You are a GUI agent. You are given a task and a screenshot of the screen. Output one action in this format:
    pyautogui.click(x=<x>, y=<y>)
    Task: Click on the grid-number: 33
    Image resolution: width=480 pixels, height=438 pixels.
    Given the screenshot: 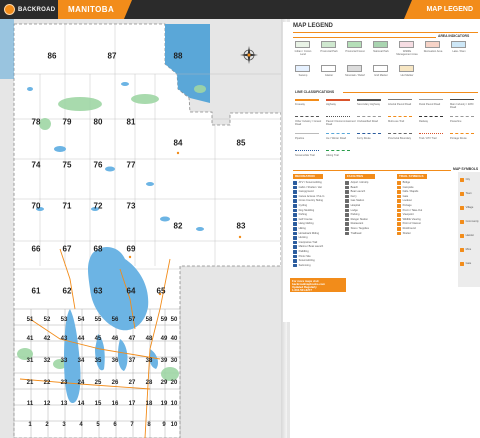 What is the action you would take?
    pyautogui.click(x=64, y=361)
    